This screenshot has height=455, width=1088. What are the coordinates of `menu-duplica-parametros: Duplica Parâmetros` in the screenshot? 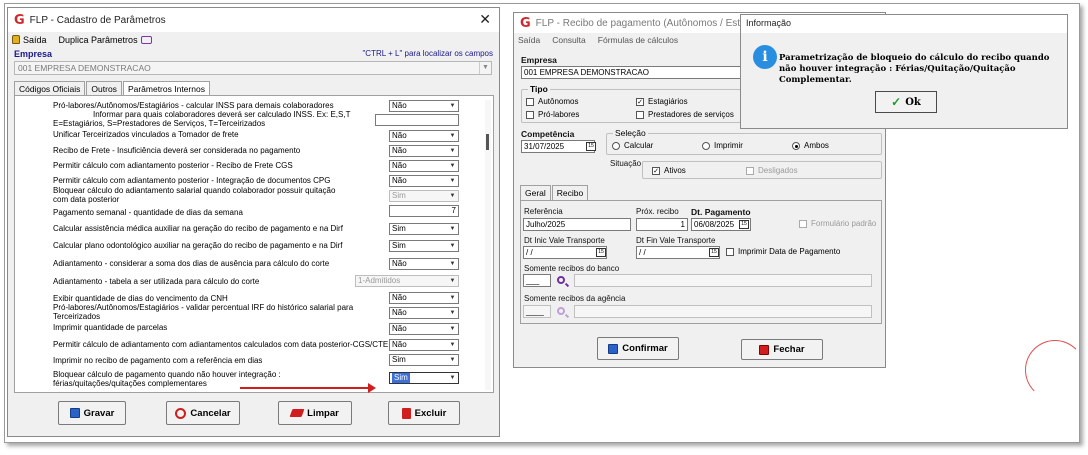 It's located at (105, 40).